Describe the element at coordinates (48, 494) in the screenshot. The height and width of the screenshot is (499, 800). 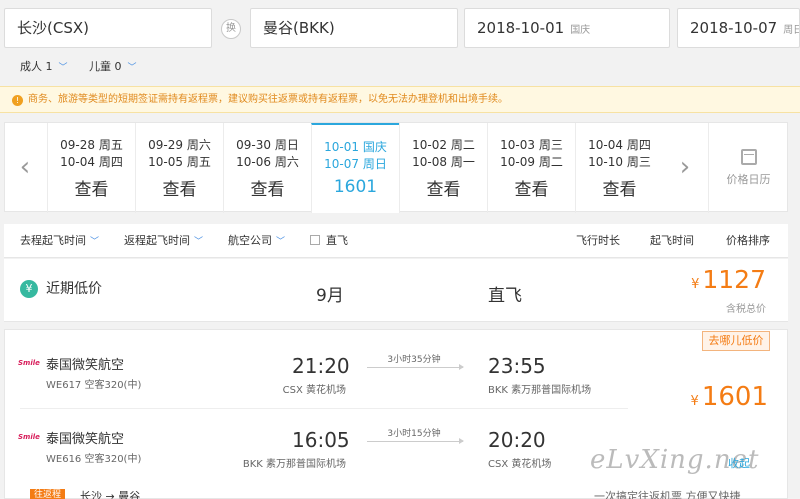
I see `round-trip-tag: 往返程` at that location.